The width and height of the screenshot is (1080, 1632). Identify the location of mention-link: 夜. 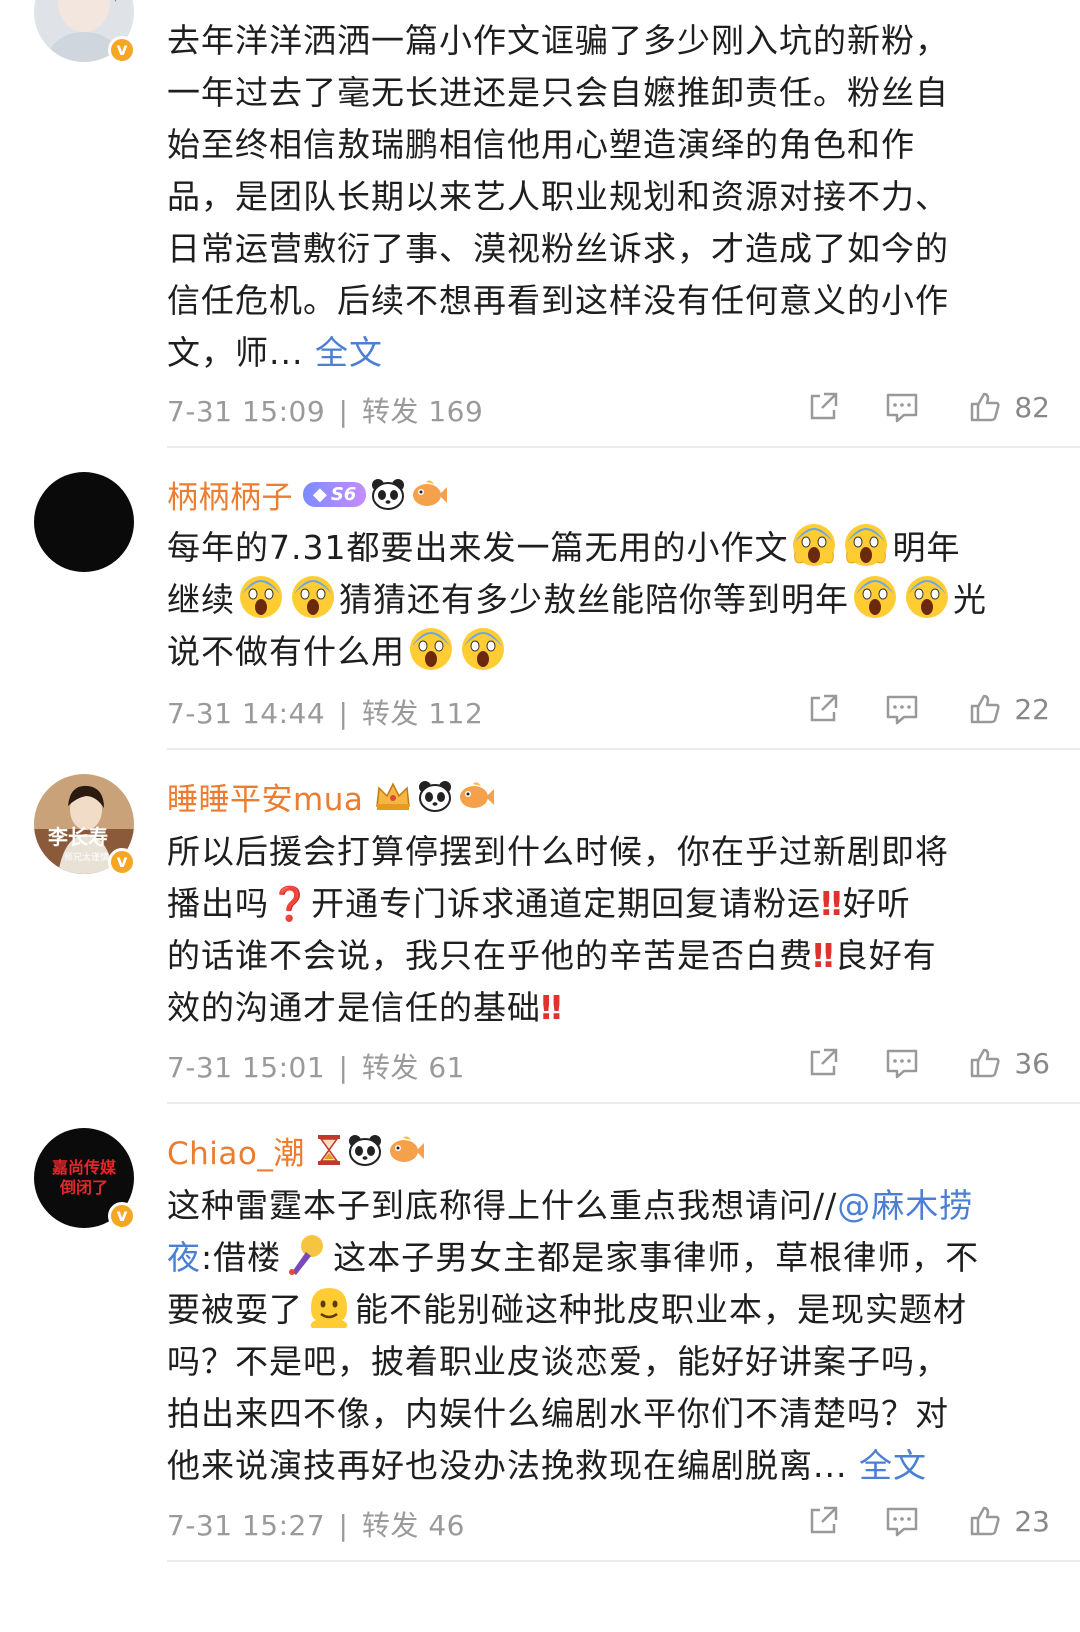
(184, 1257).